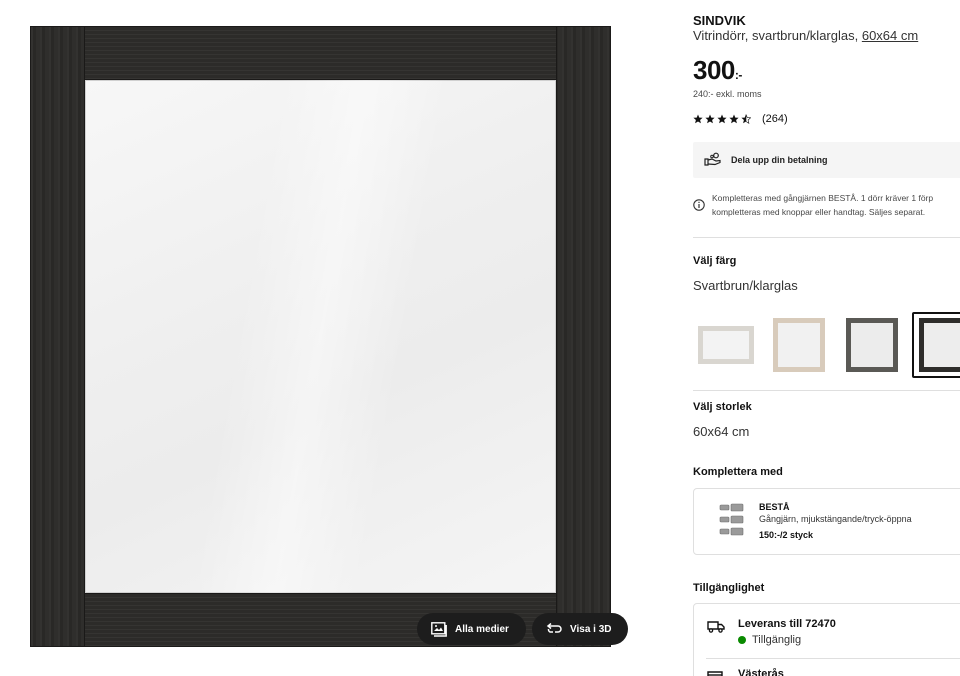  Describe the element at coordinates (777, 35) in the screenshot. I see `product-description-text: Vitrindörr, svartbrun/klarglas,` at that location.